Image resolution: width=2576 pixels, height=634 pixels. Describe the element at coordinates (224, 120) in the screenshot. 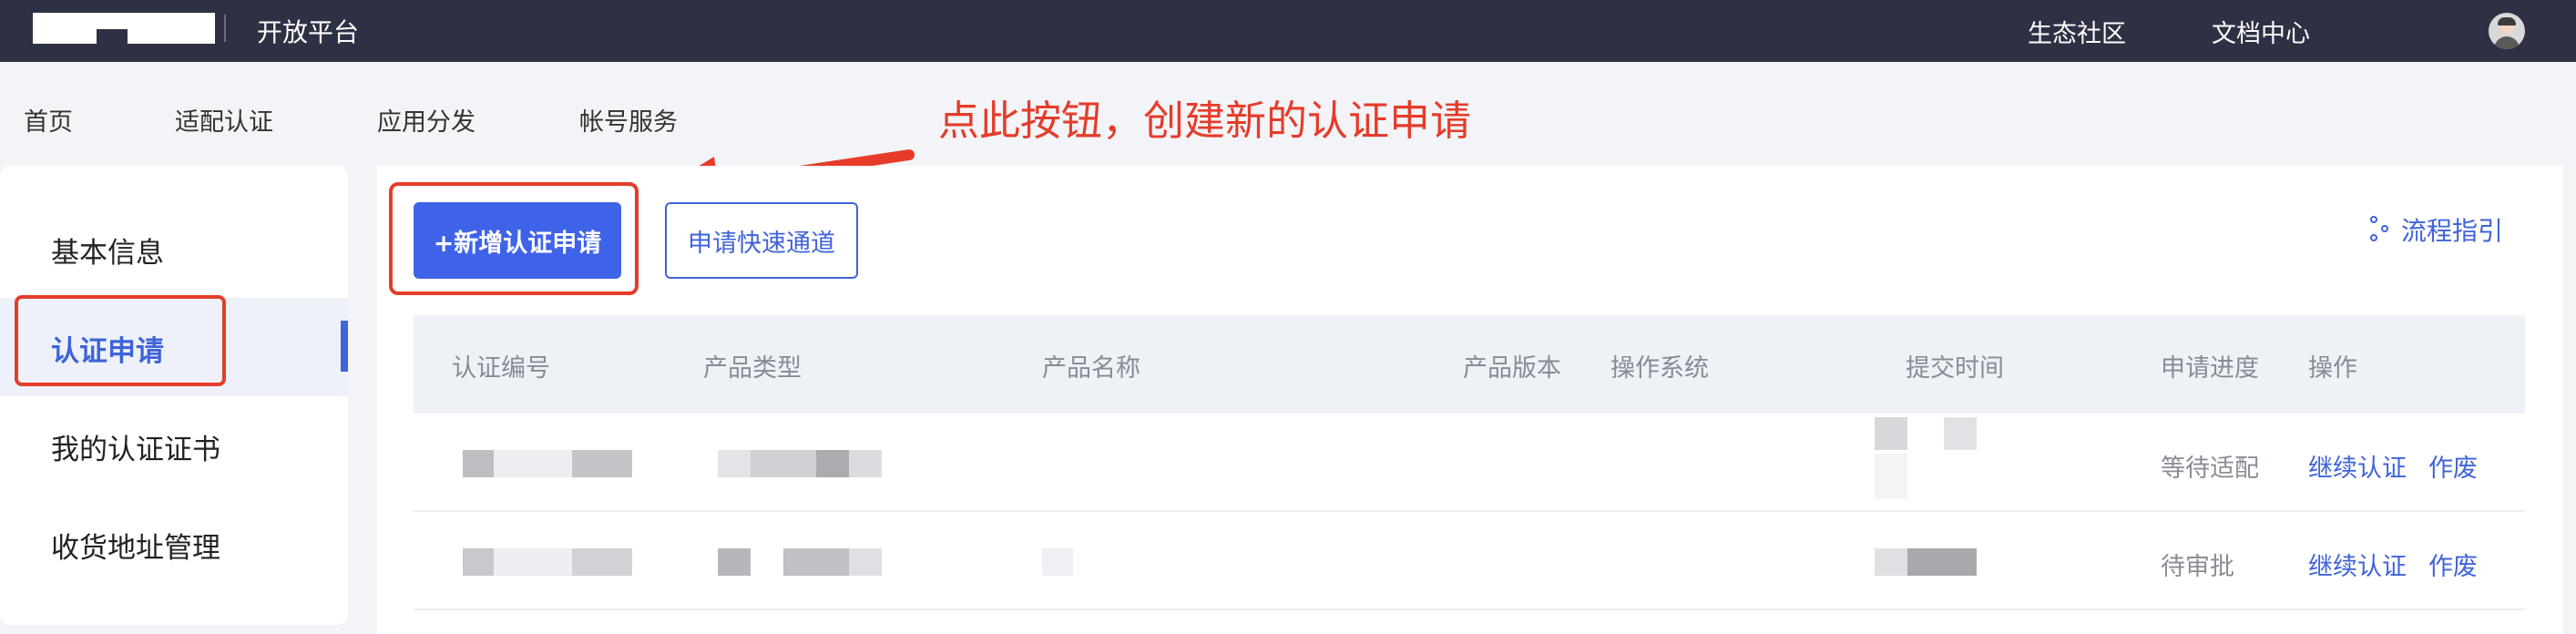

I see `nav-item-adapt-cert: 适配认证` at that location.